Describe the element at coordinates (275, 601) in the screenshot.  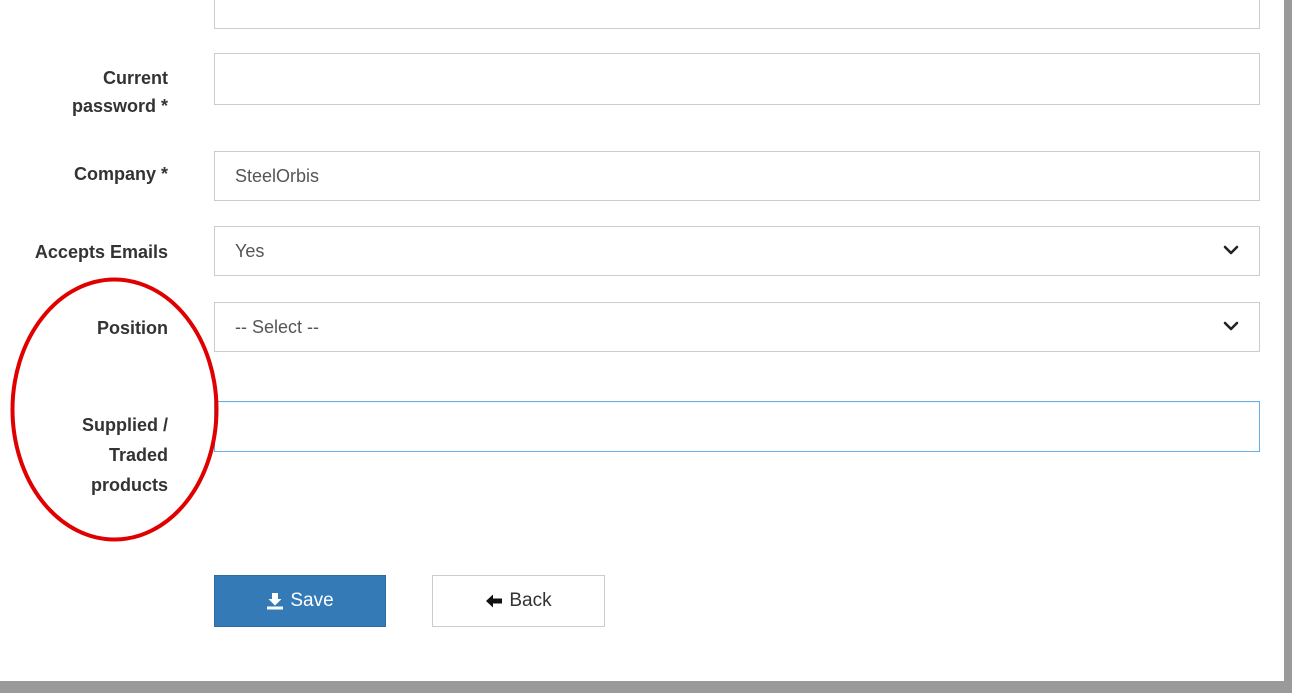
I see `download-icon` at that location.